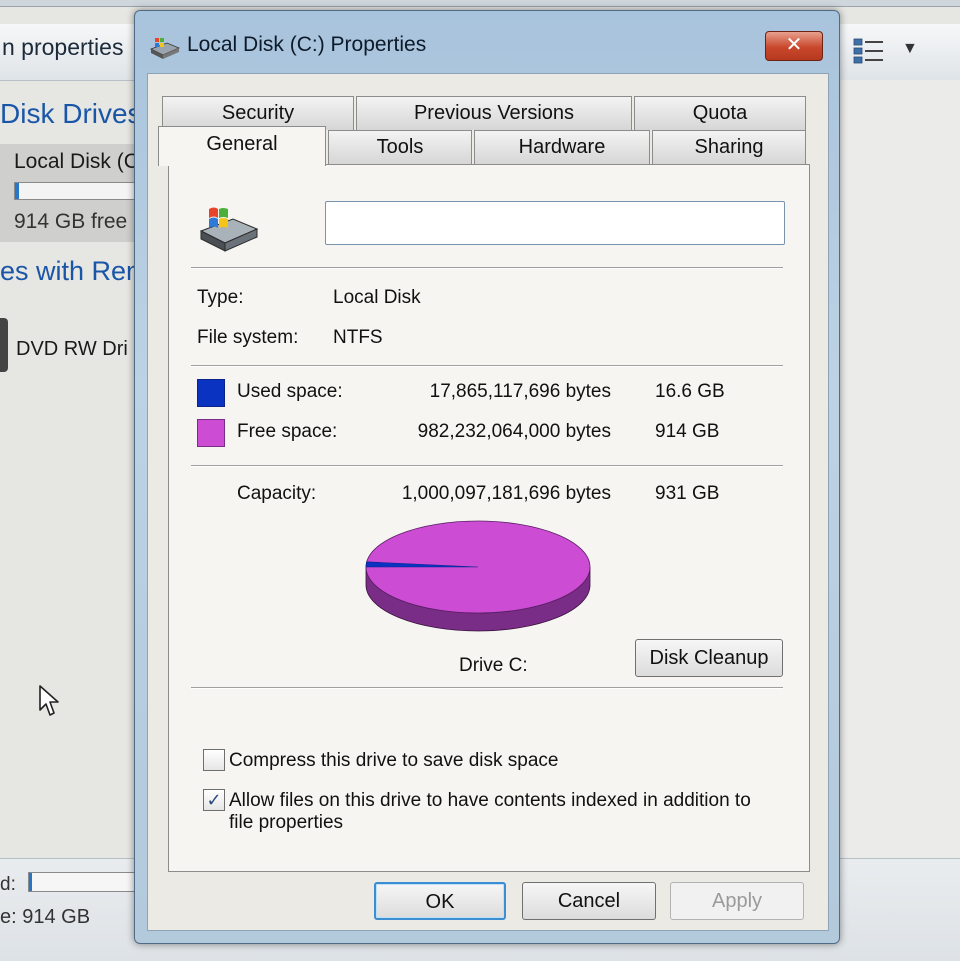 This screenshot has height=961, width=960. What do you see at coordinates (76, 191) in the screenshot?
I see `local-disk-usage-bar` at bounding box center [76, 191].